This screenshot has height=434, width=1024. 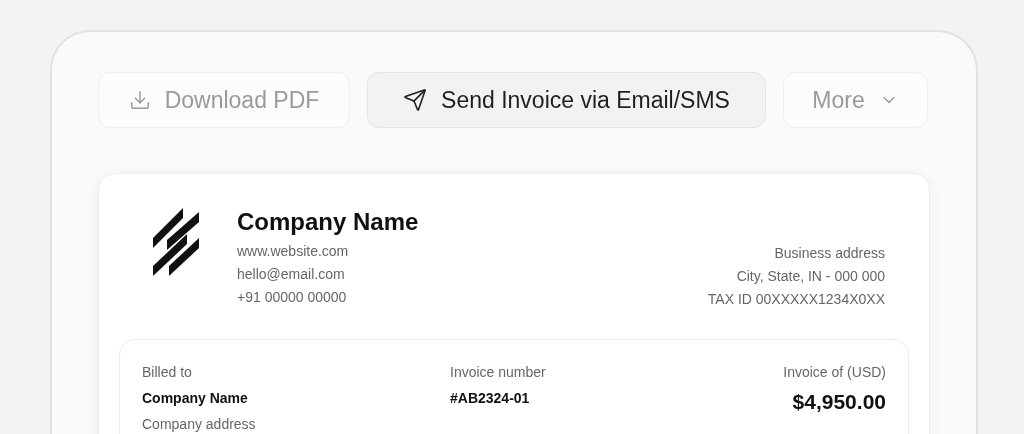 I want to click on company-name: Company Name, so click(x=328, y=222).